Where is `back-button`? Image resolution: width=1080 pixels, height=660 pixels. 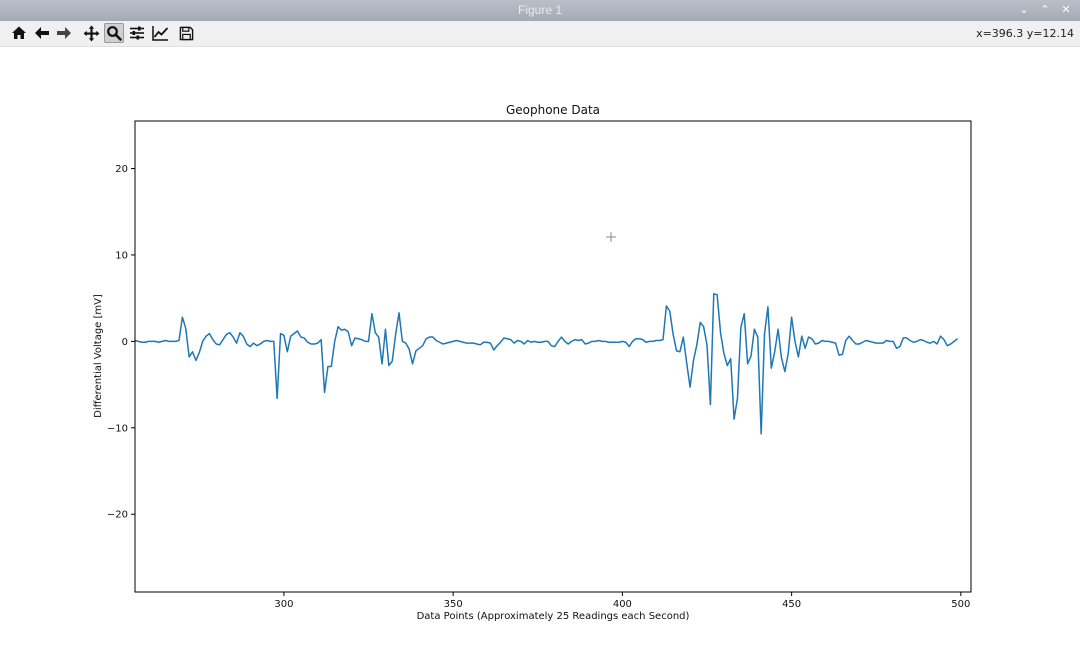
back-button is located at coordinates (42, 33).